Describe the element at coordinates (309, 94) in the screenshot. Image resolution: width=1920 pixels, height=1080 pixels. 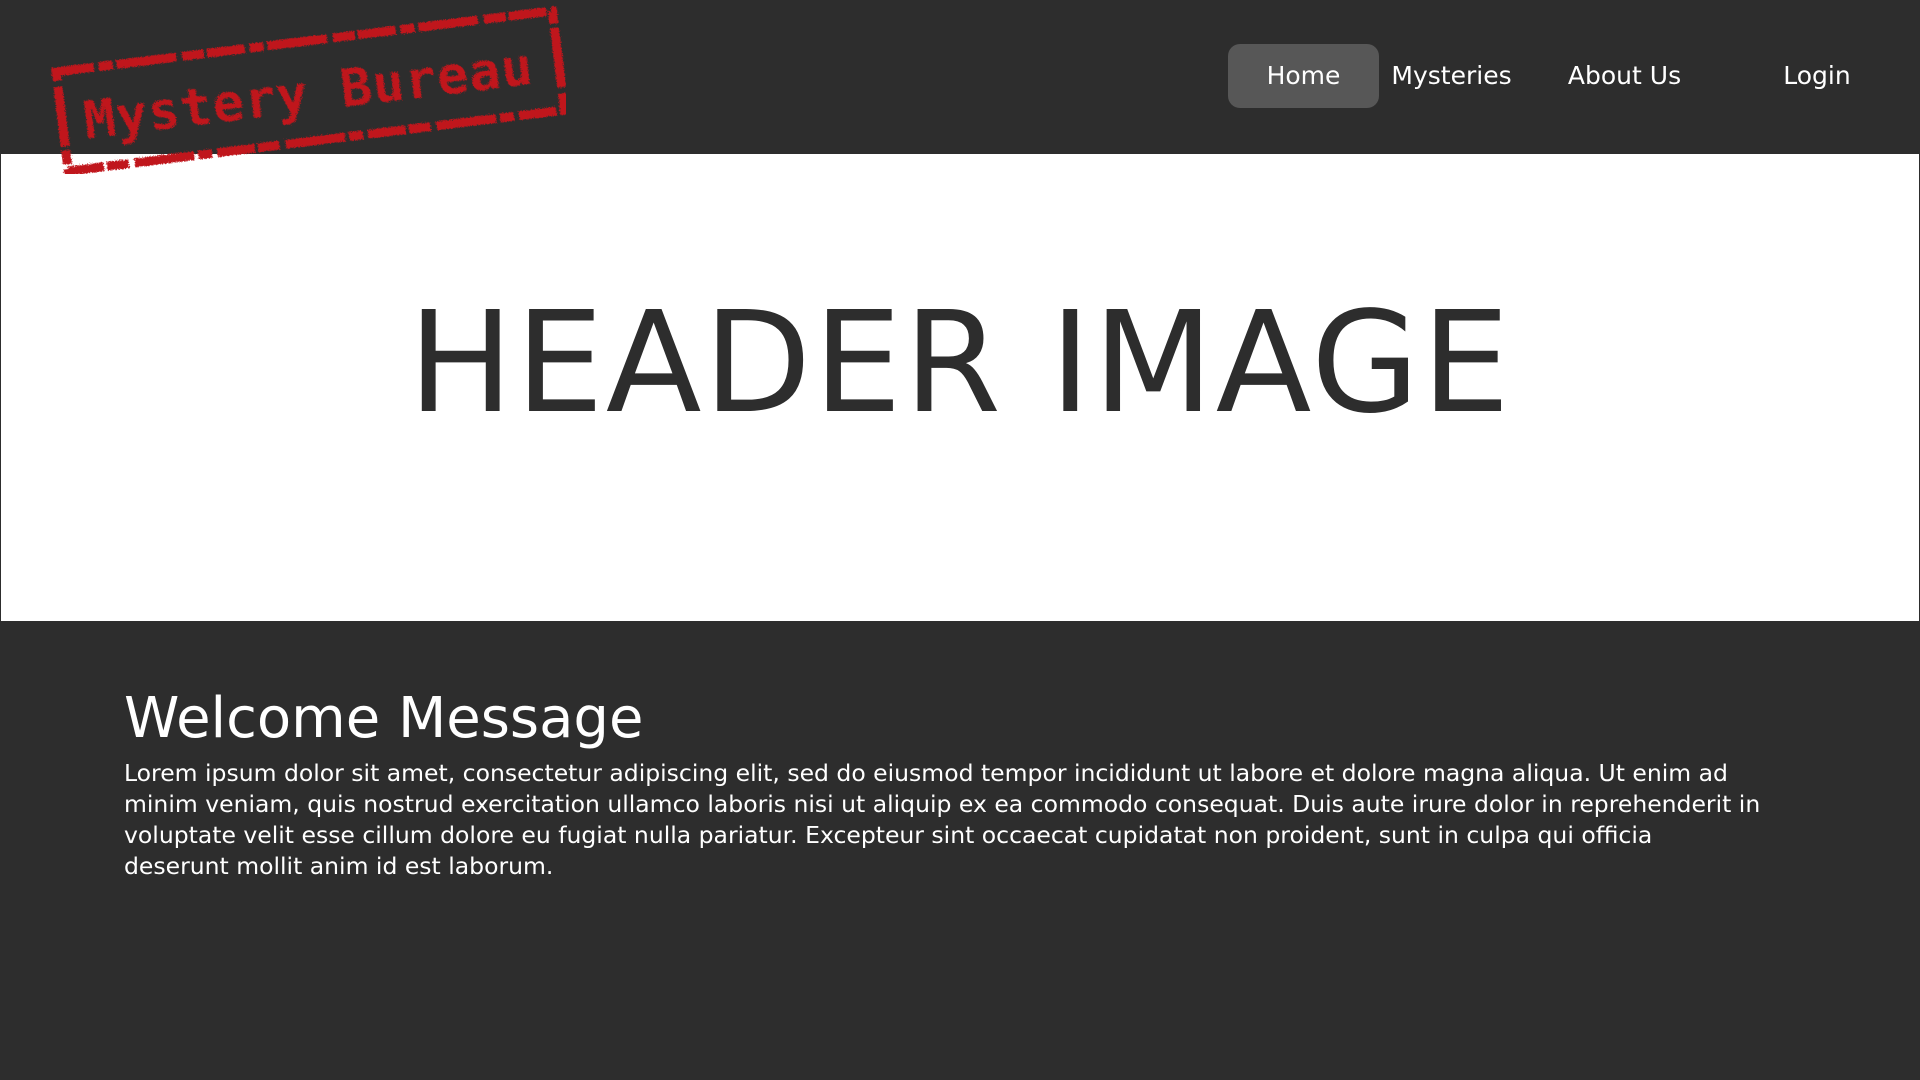
I see `logo-text: Mystery Bureau` at that location.